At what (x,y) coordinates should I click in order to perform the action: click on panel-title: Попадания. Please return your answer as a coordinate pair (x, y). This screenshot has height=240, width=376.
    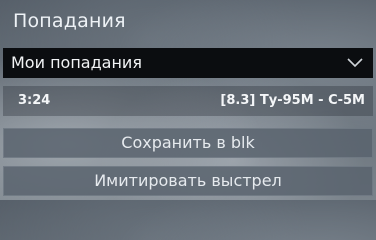
    Looking at the image, I should click on (69, 21).